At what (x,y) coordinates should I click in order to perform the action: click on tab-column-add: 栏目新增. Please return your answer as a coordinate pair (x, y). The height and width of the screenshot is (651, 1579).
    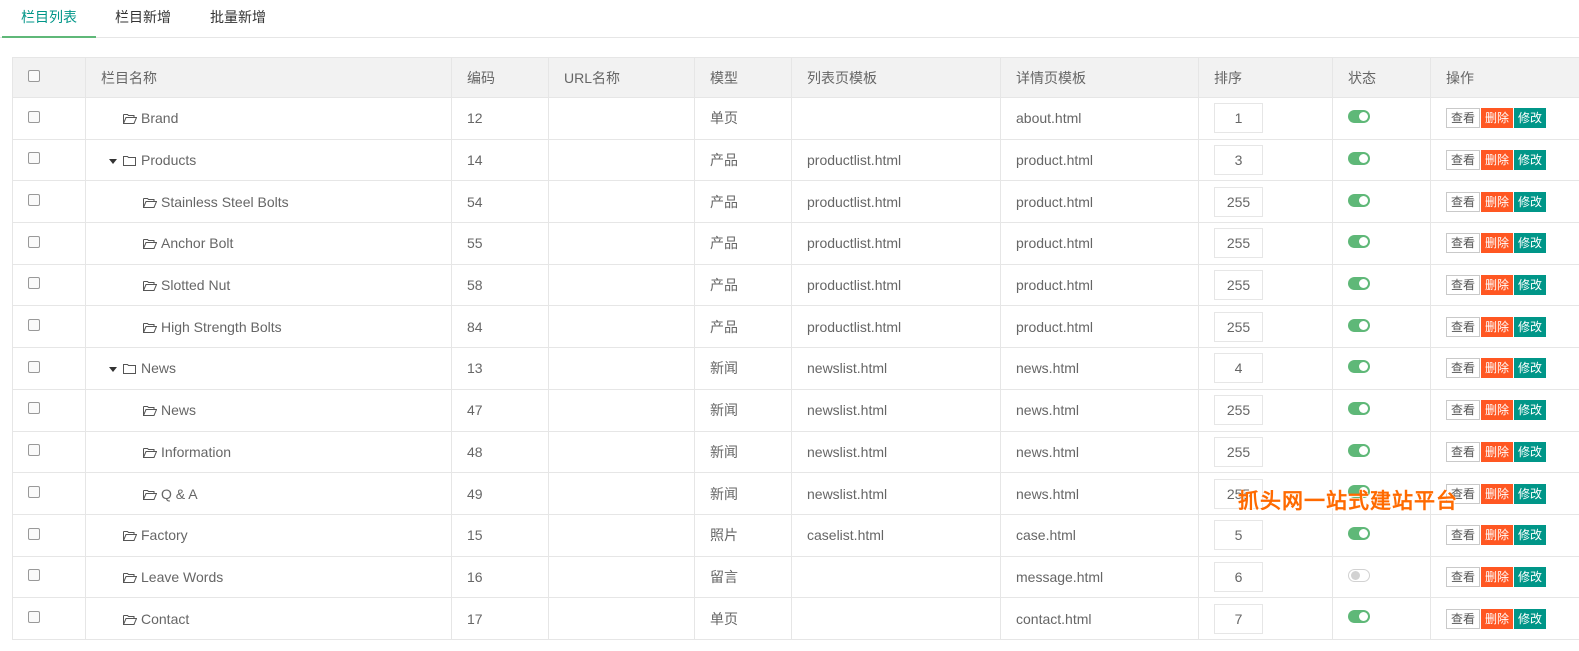
    Looking at the image, I should click on (143, 19).